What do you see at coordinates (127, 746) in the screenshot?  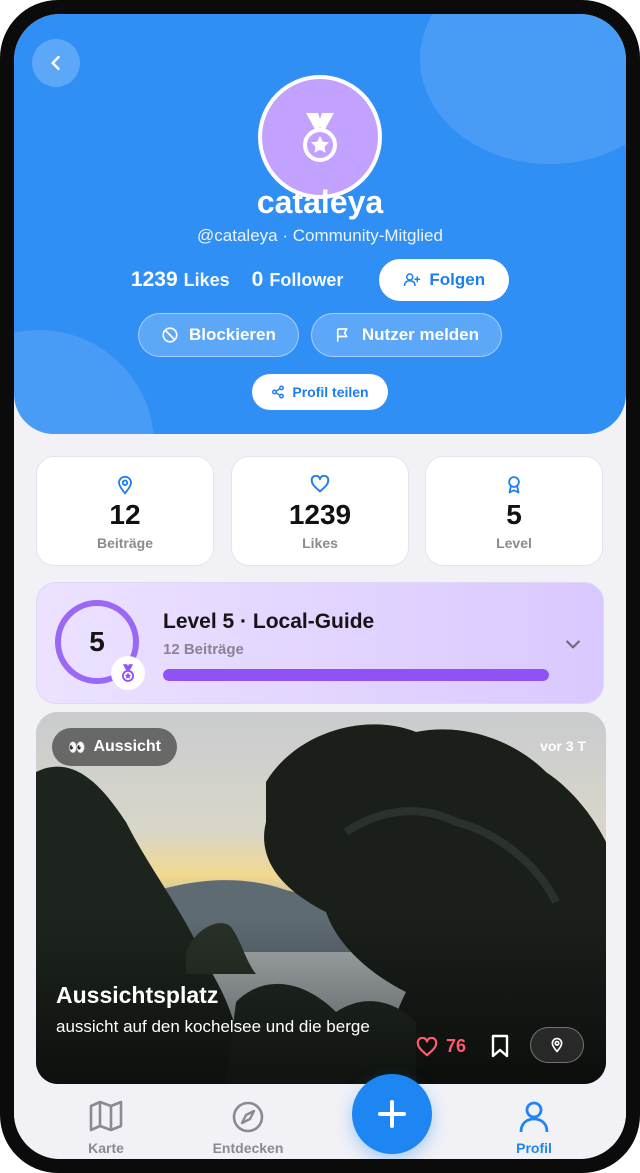 I see `category-label: Aussicht` at bounding box center [127, 746].